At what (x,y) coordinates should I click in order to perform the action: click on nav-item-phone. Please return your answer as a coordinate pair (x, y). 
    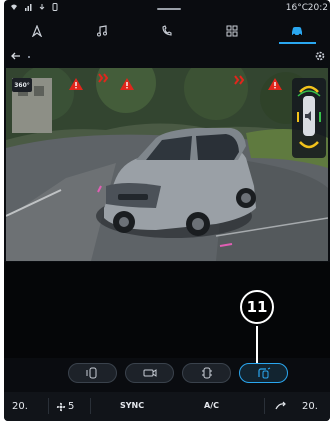
    Looking at the image, I should click on (166, 31).